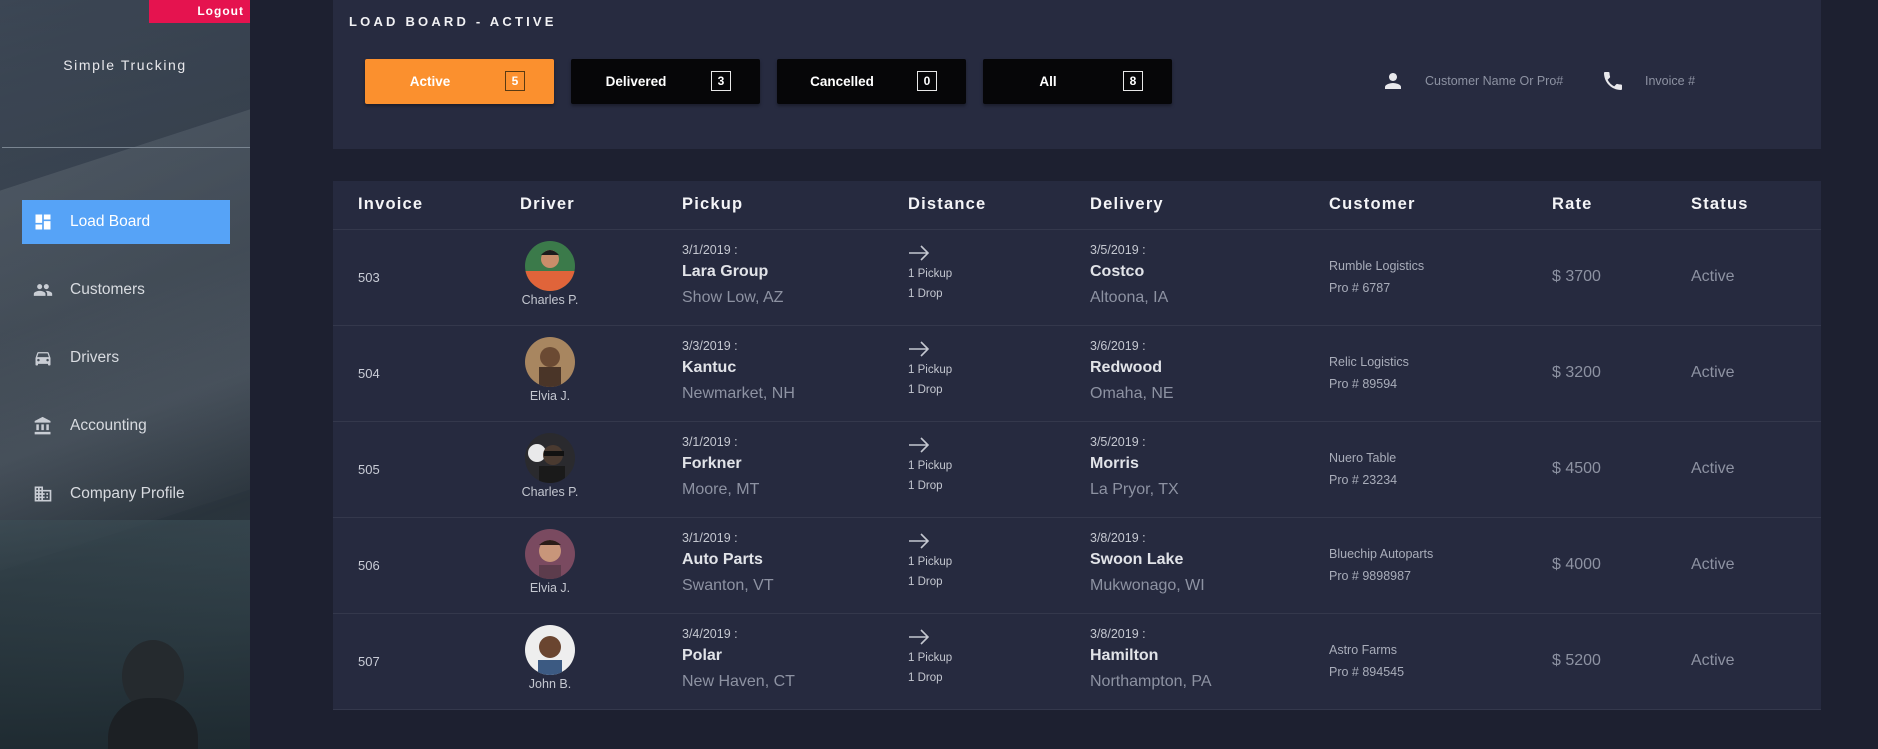 The height and width of the screenshot is (749, 1878). What do you see at coordinates (842, 81) in the screenshot?
I see `filter-label: Cancelled` at bounding box center [842, 81].